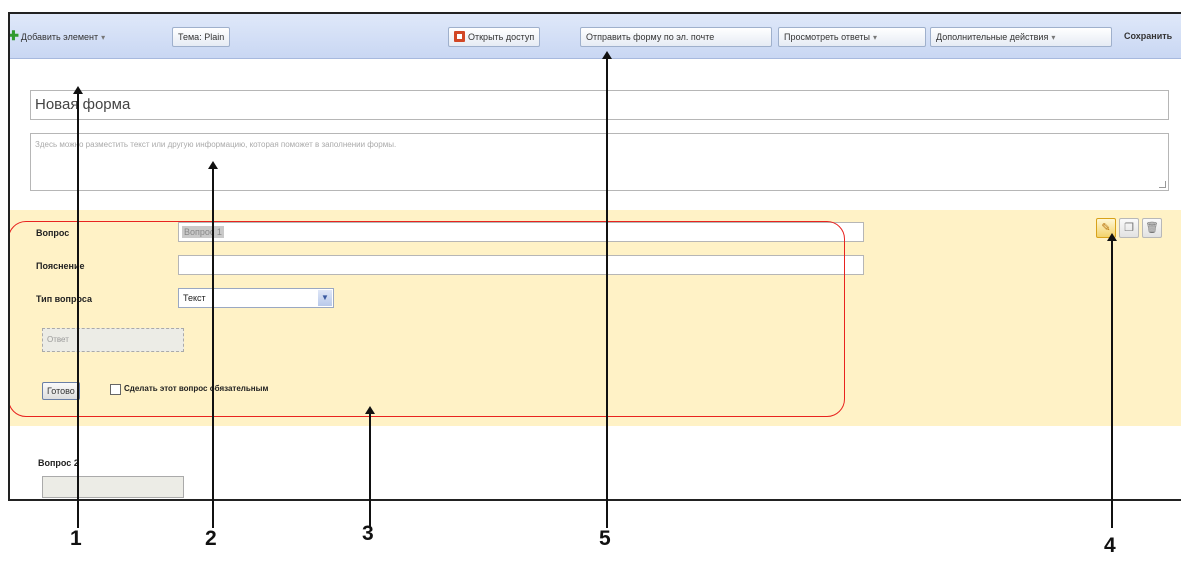 The height and width of the screenshot is (563, 1181). Describe the element at coordinates (256, 298) in the screenshot. I see `question-type-select: Текст ▼` at that location.